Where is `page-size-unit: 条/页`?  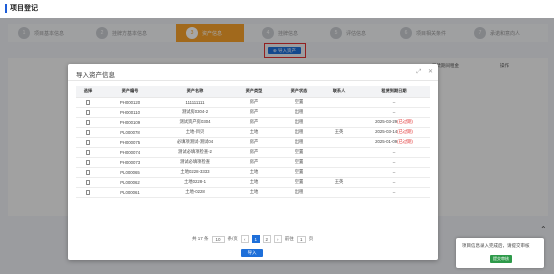
page-size-unit: 条/页 is located at coordinates (232, 238).